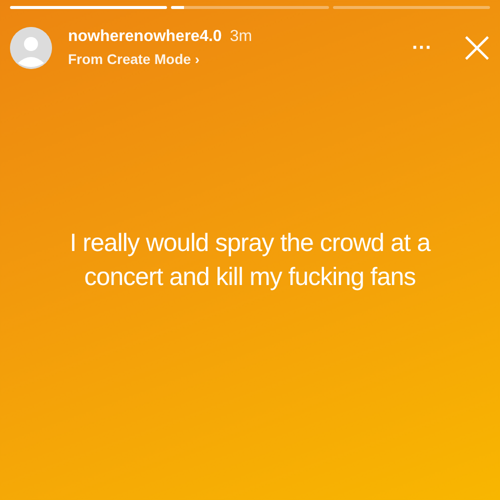 The image size is (500, 500). What do you see at coordinates (129, 59) in the screenshot?
I see `create-mode-link: From Create Mode` at bounding box center [129, 59].